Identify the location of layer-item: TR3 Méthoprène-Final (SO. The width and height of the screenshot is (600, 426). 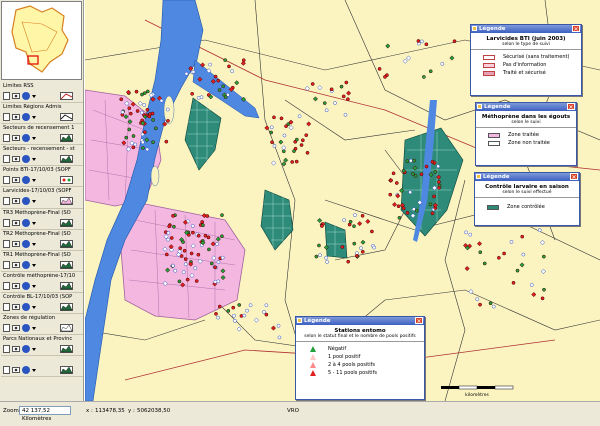
(42, 219).